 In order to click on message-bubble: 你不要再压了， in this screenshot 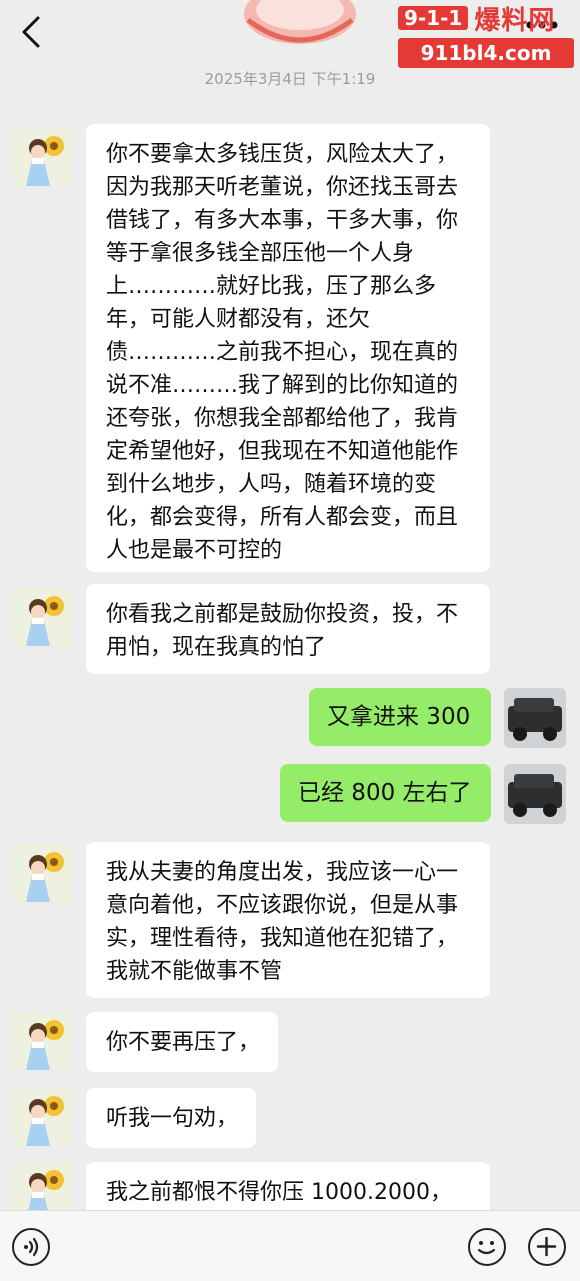, I will do `click(182, 1042)`.